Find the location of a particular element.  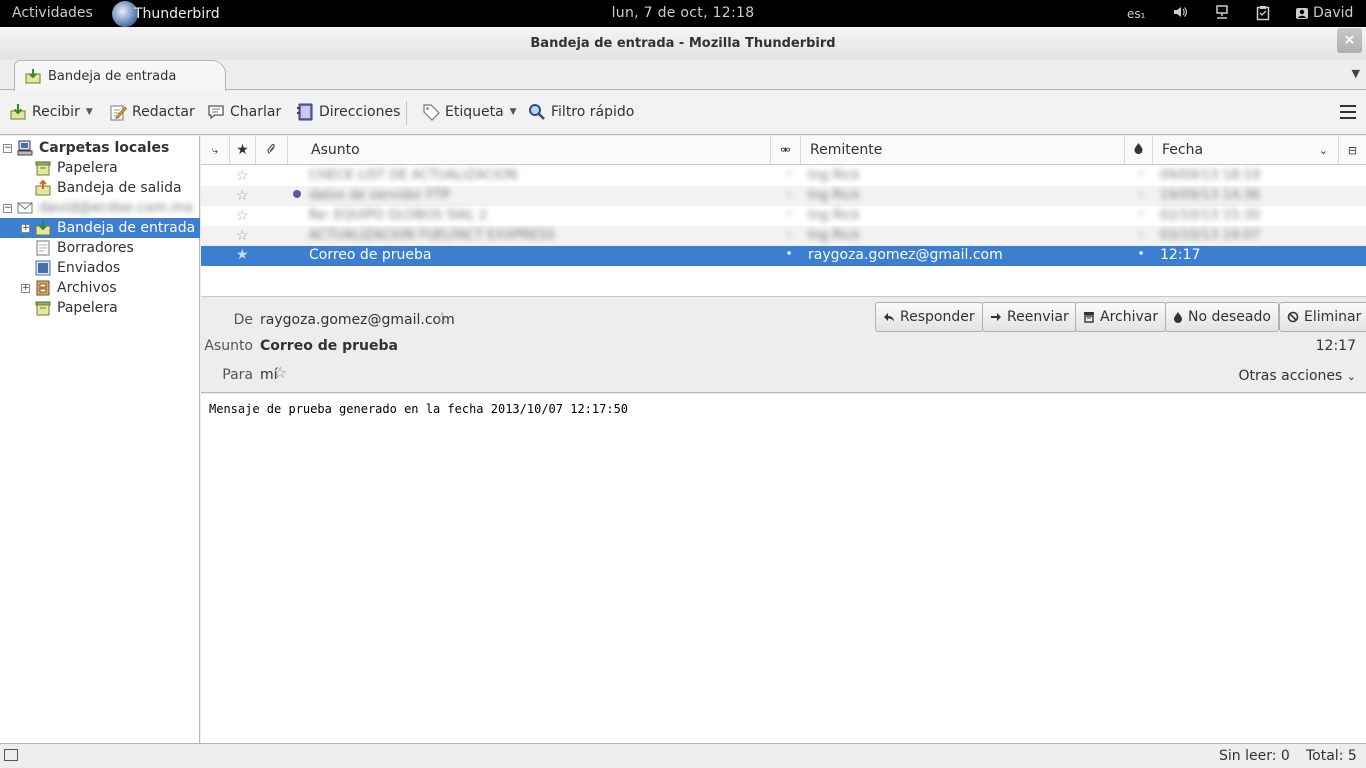

folder-trash: Papelera is located at coordinates (100, 308).